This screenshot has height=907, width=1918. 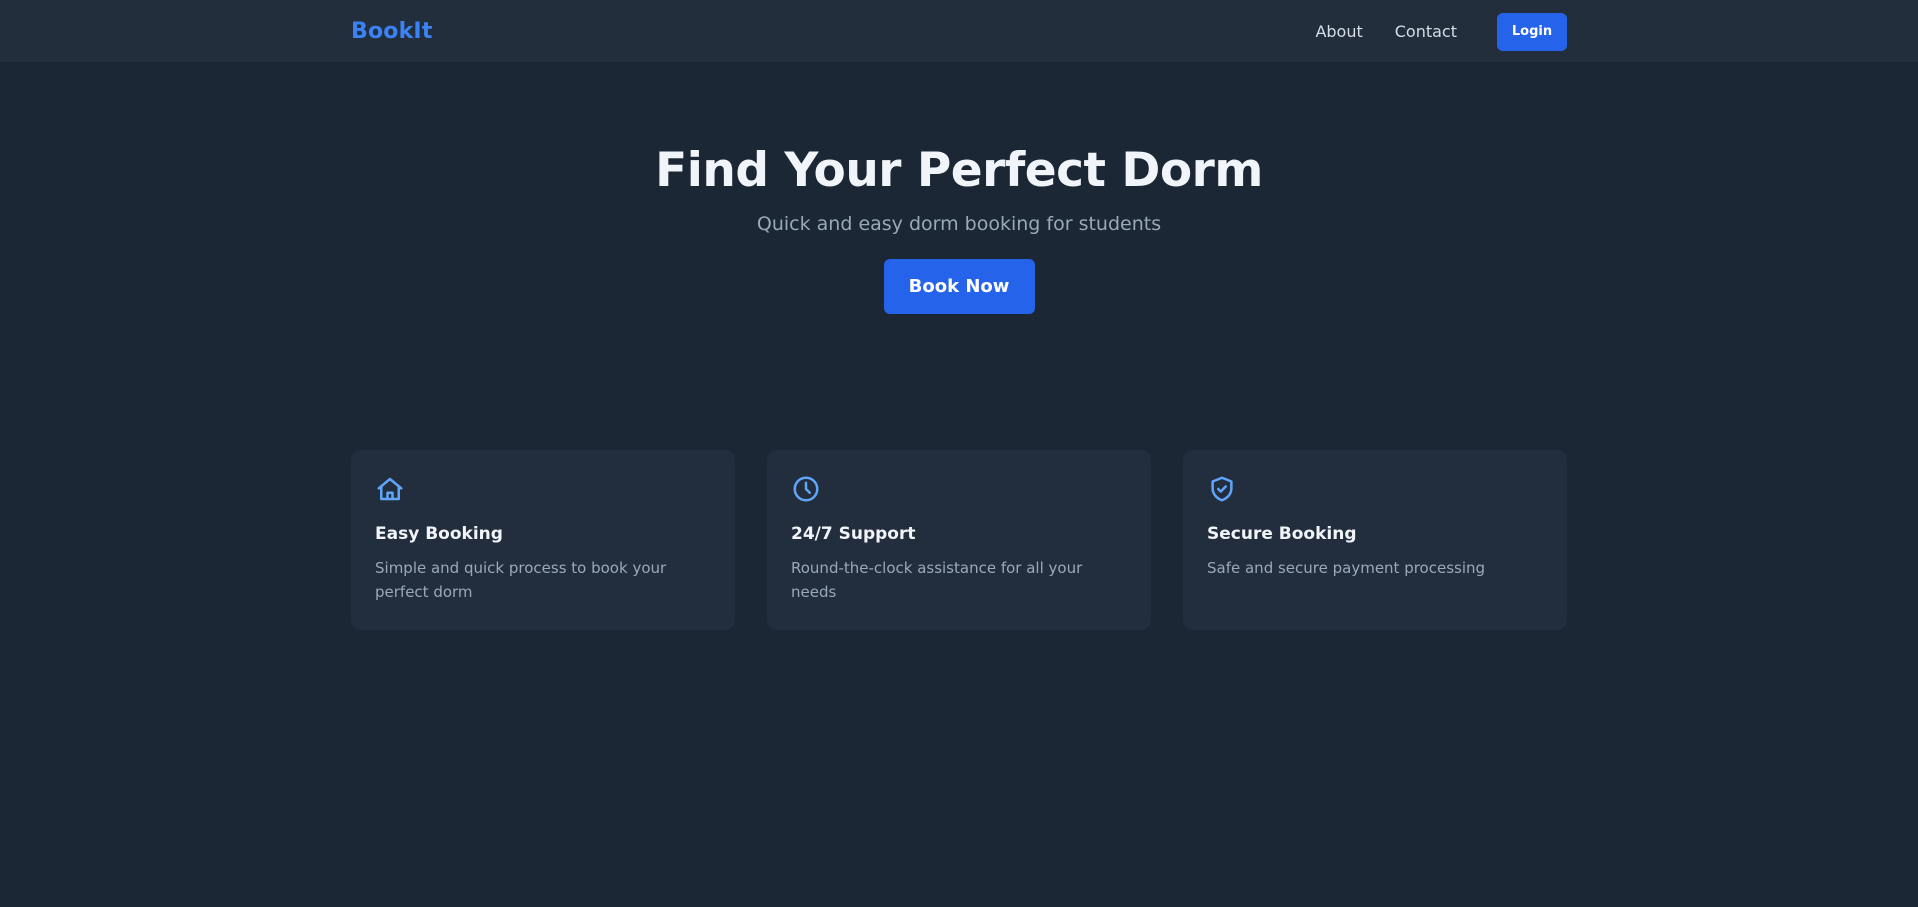 What do you see at coordinates (1346, 568) in the screenshot?
I see `feature-description: Safe and secure payment processing` at bounding box center [1346, 568].